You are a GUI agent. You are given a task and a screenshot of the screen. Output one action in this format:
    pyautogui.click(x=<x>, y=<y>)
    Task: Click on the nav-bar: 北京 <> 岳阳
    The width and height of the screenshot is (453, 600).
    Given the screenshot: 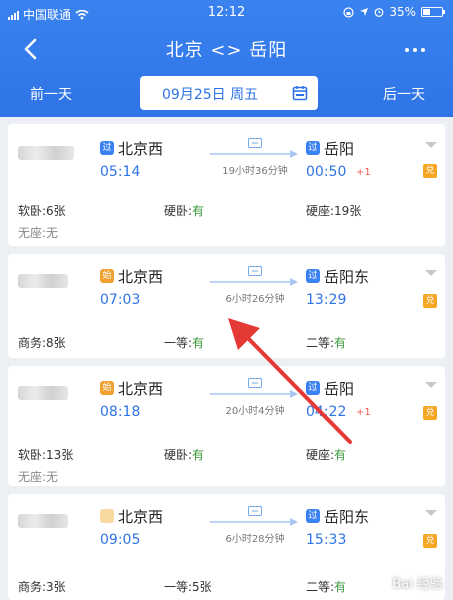 What is the action you would take?
    pyautogui.click(x=226, y=49)
    